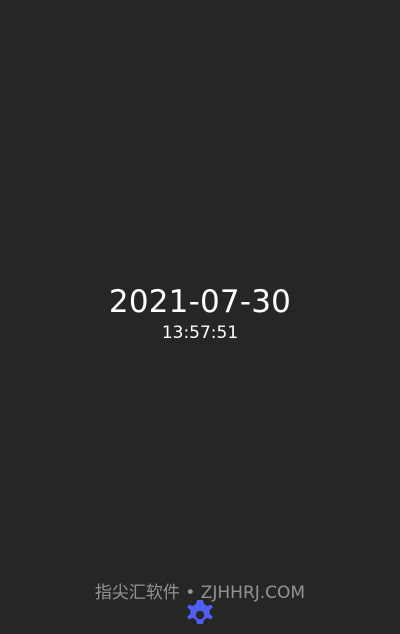  I want to click on gear-icon, so click(200, 612).